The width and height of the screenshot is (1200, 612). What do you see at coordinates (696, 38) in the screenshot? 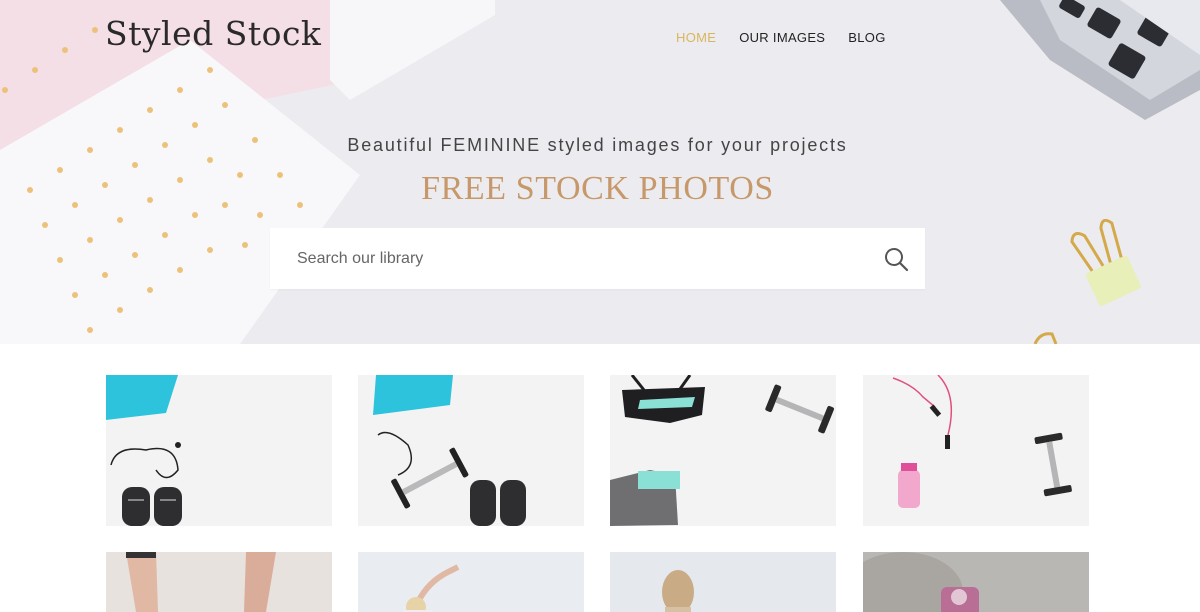
I see `nav-item-home: HOME` at bounding box center [696, 38].